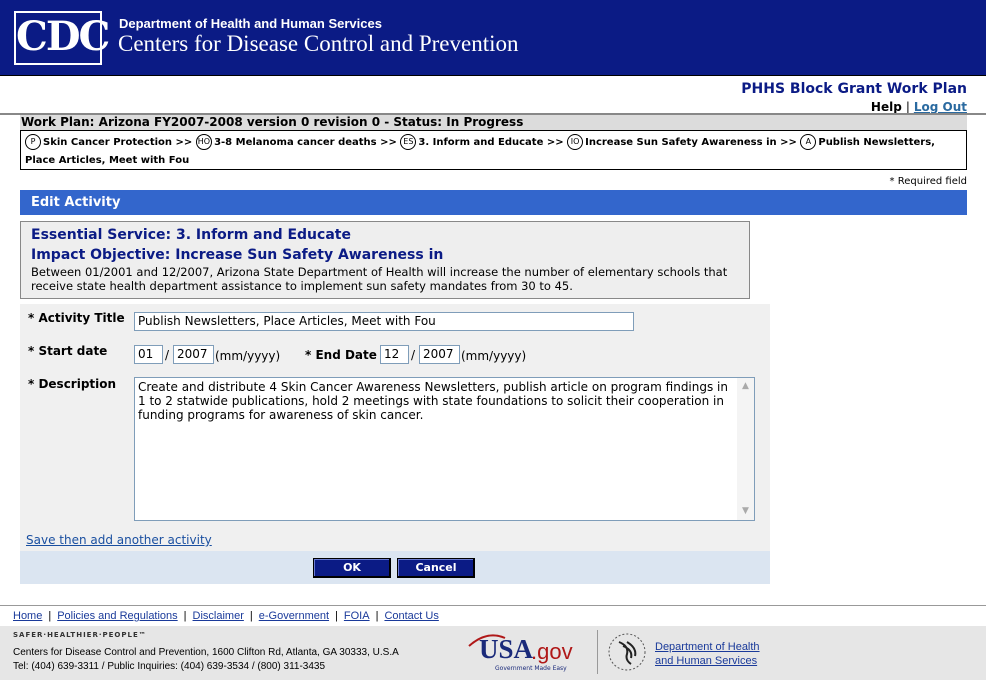 The width and height of the screenshot is (1005, 680). I want to click on footer-link-contact: Contact Us, so click(411, 616).